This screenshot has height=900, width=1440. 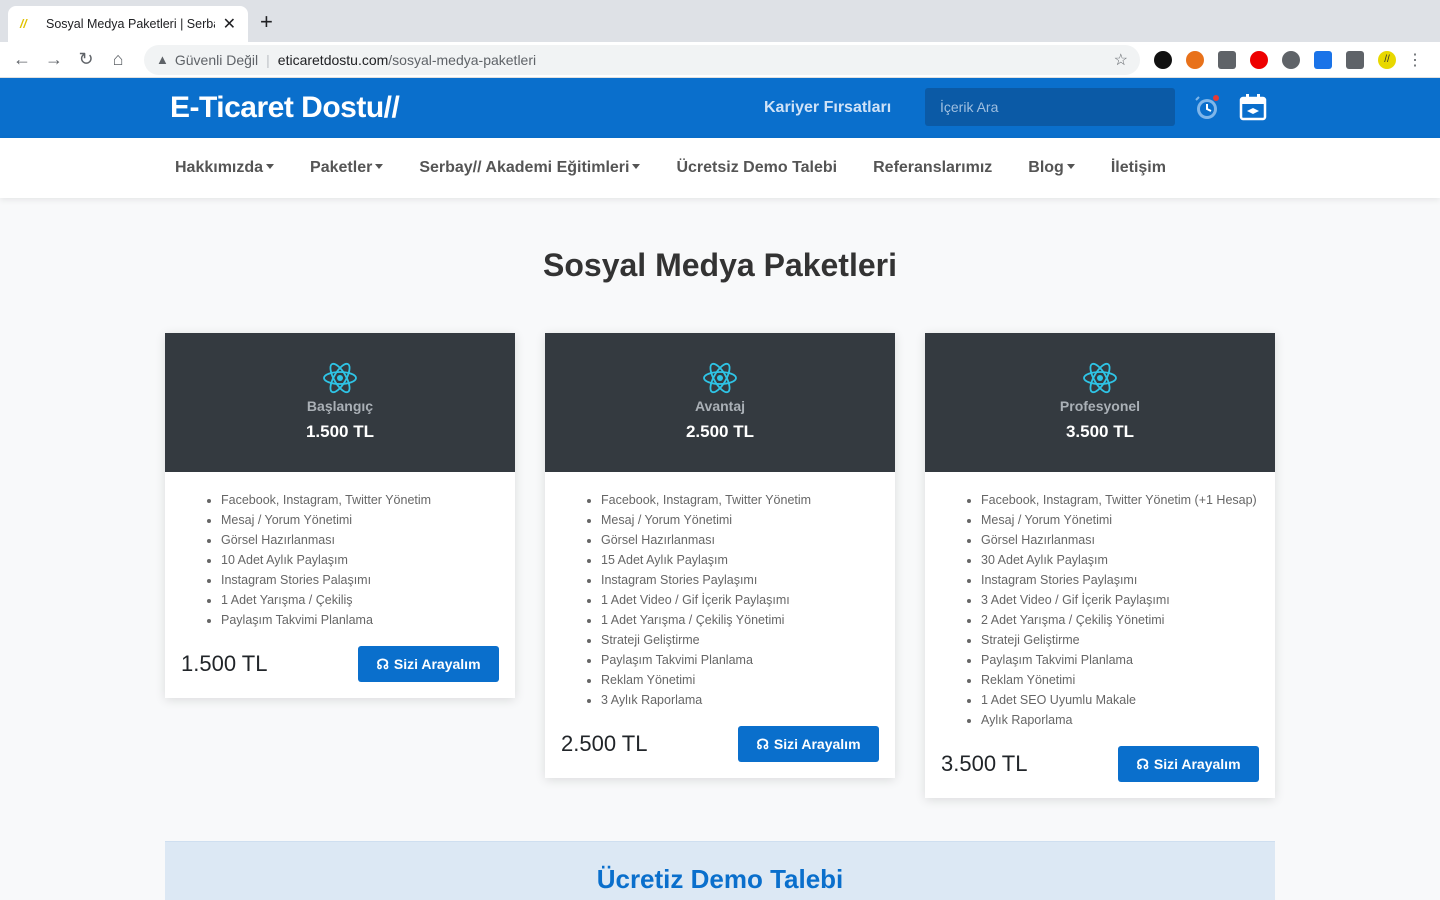 I want to click on nav-item-paketler: Paketler, so click(x=347, y=168).